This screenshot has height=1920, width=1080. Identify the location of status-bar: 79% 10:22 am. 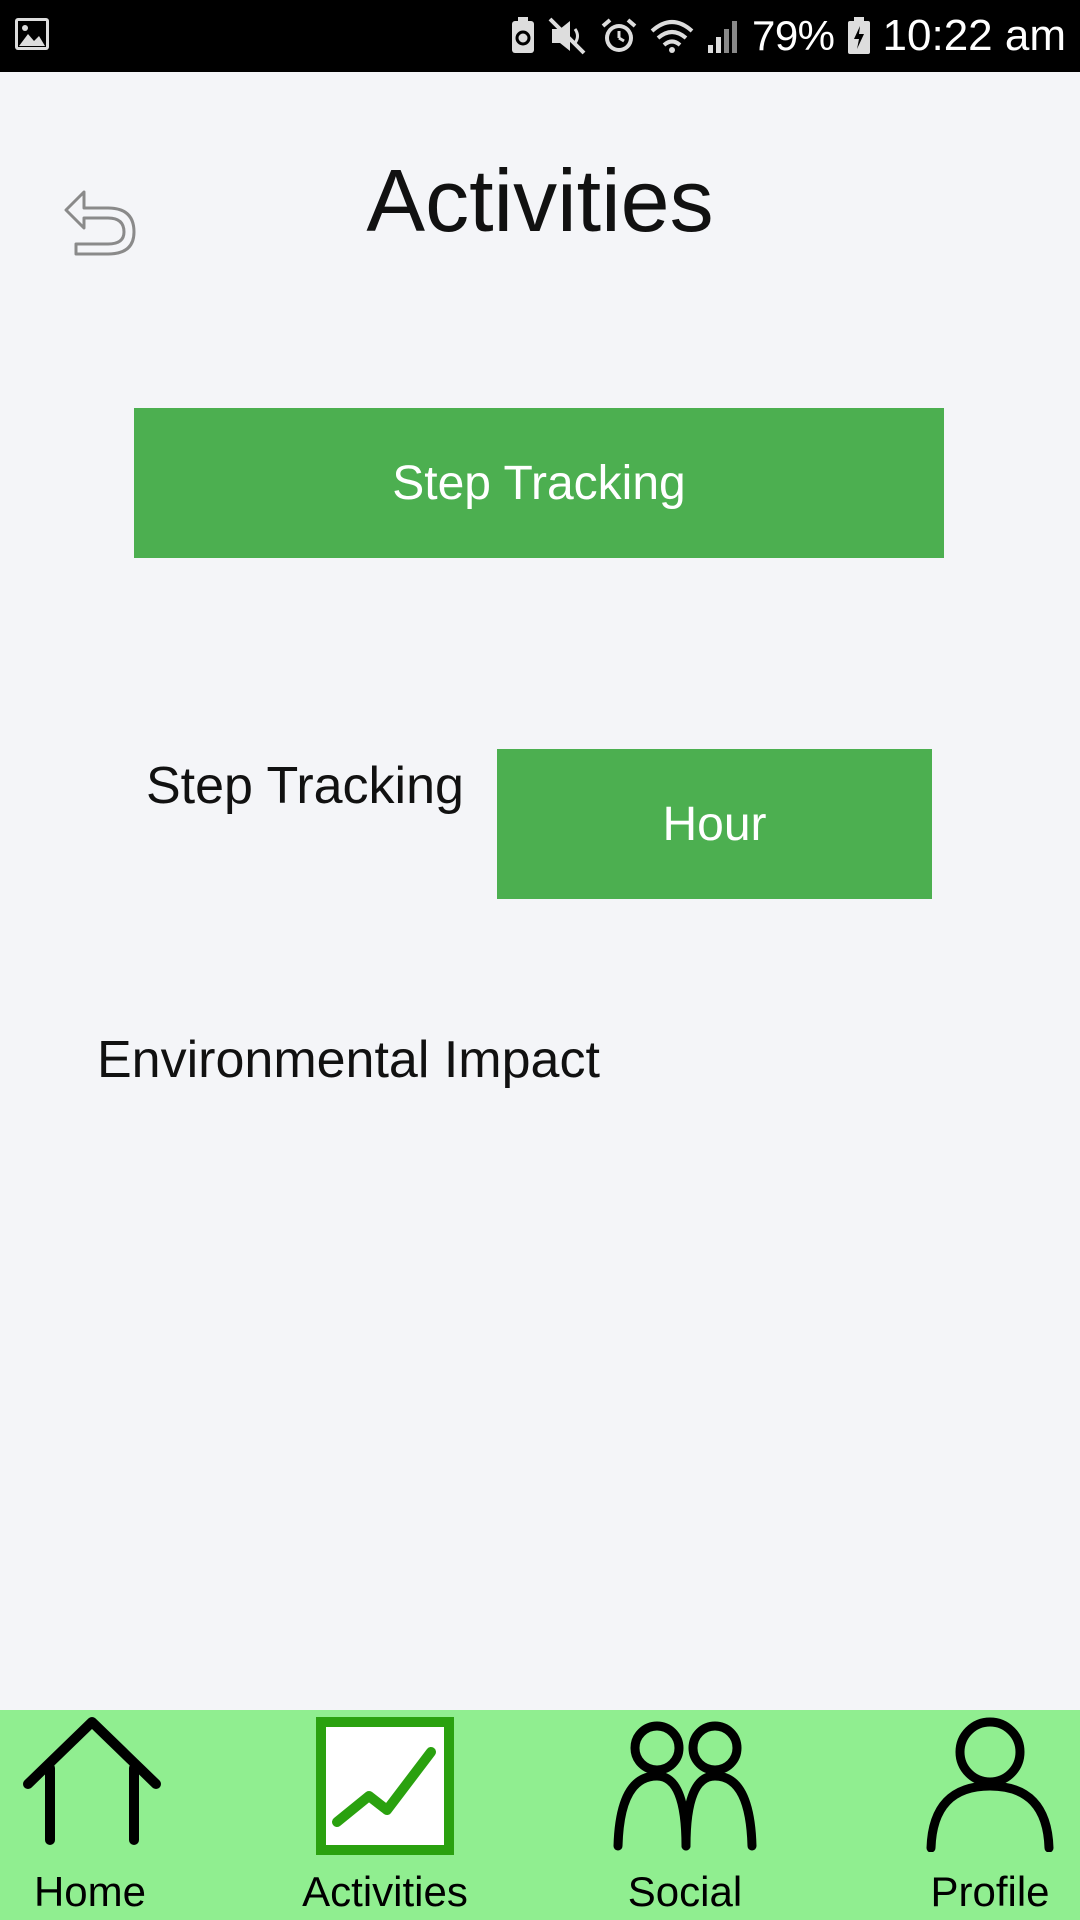
(540, 36).